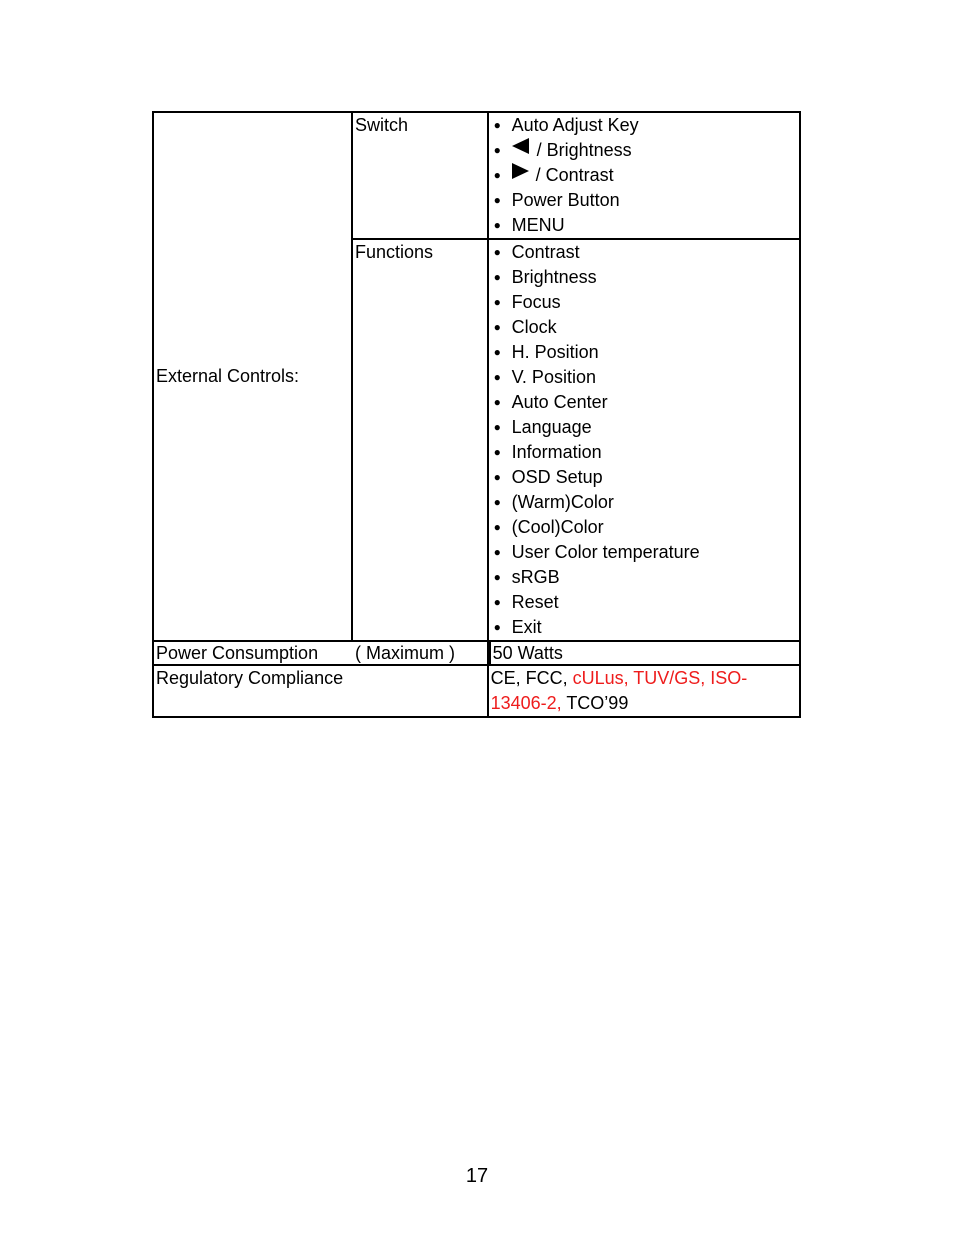 The height and width of the screenshot is (1235, 954). I want to click on list-item-text: Exit, so click(526, 627).